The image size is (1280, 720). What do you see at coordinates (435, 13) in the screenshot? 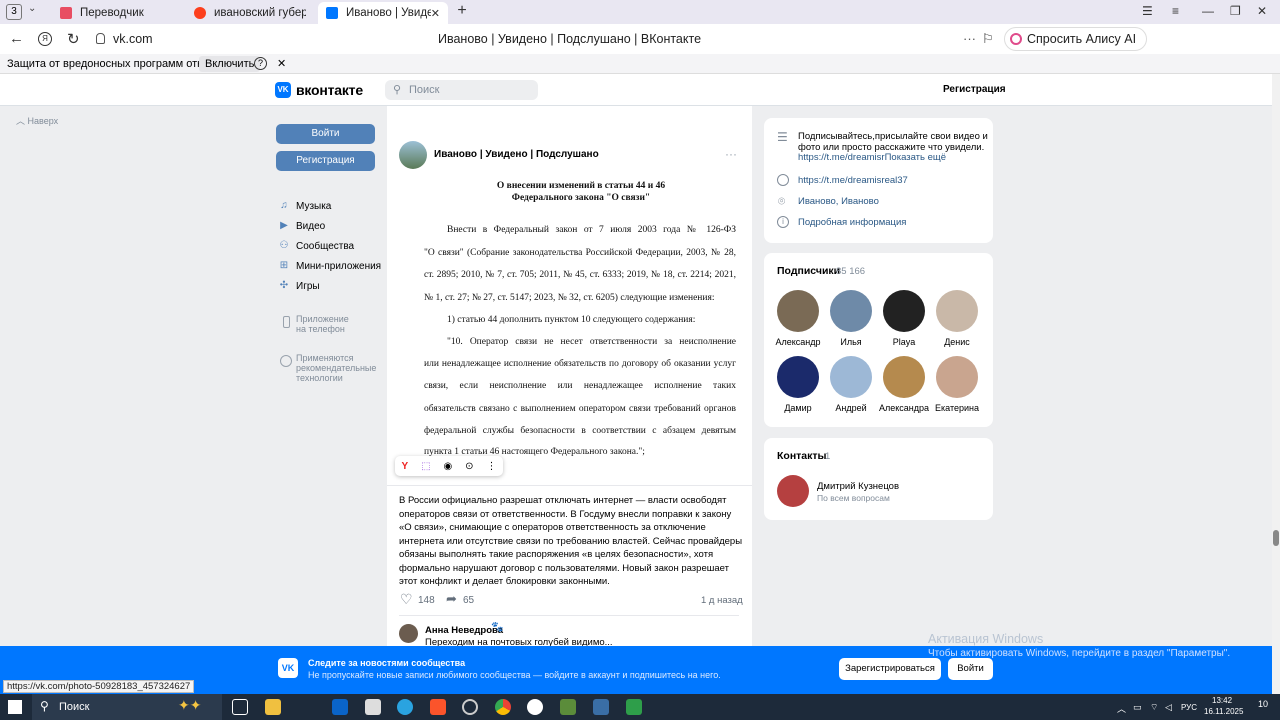
I see `close-tab-icon: ✕` at bounding box center [435, 13].